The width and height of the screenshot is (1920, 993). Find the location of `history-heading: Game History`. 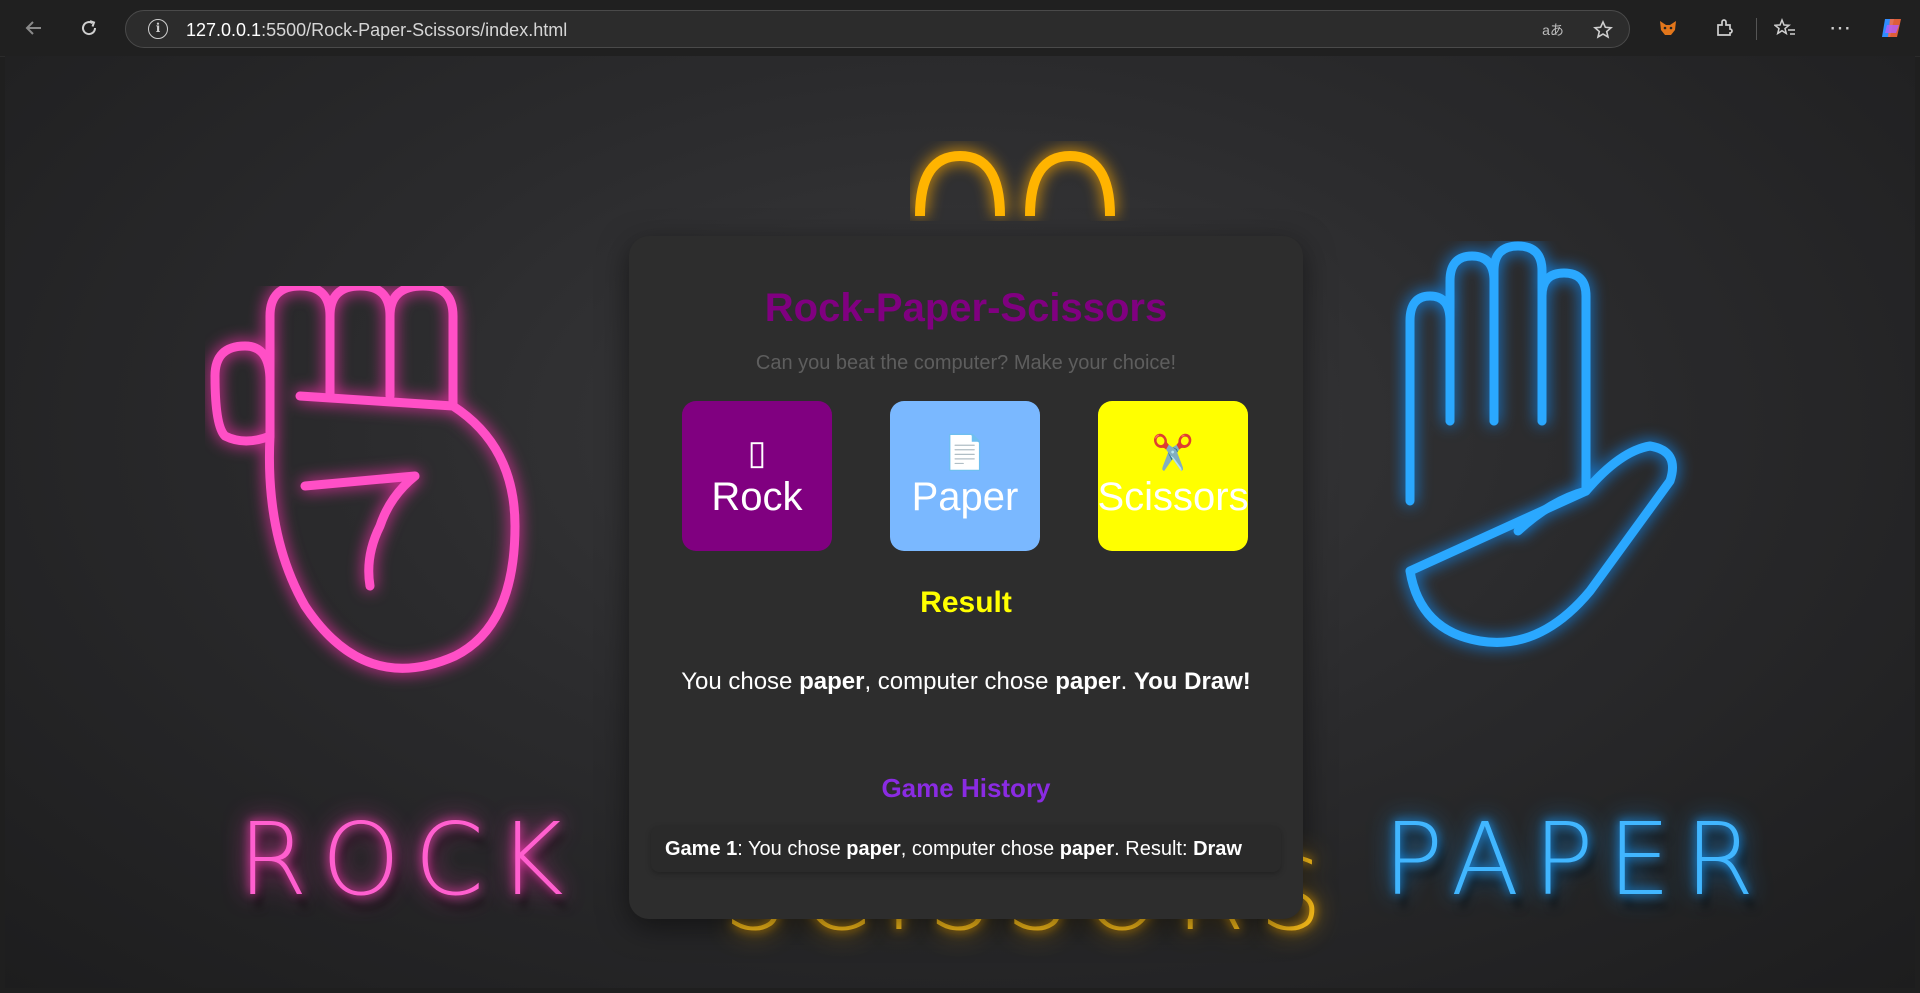

history-heading: Game History is located at coordinates (966, 788).